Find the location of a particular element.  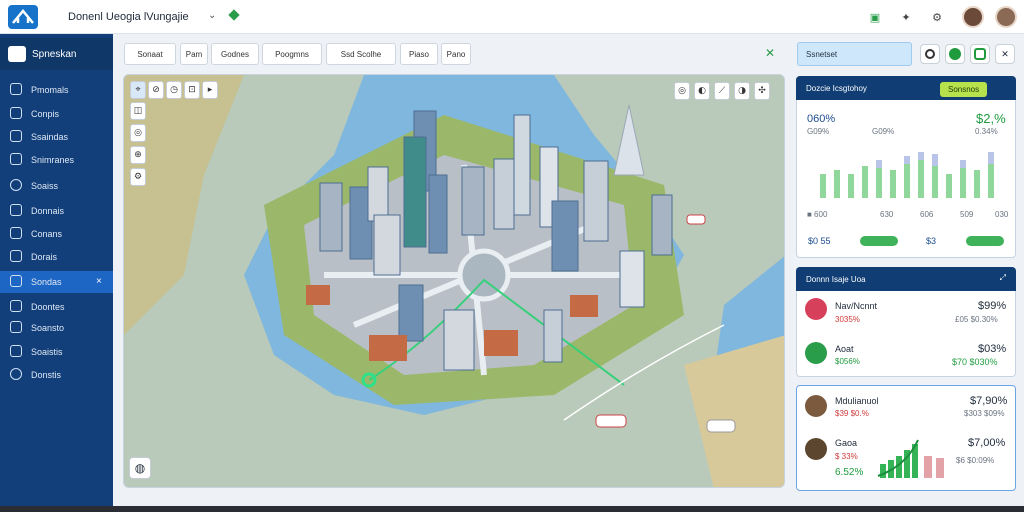

stats-badge: Sonsnos is located at coordinates (964, 89).